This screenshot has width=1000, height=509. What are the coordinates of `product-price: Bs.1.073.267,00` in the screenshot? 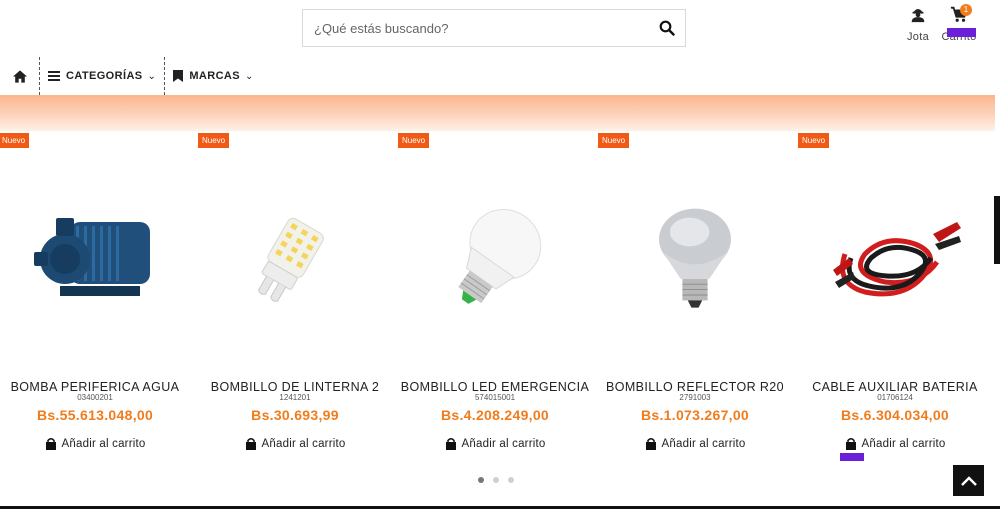 It's located at (695, 415).